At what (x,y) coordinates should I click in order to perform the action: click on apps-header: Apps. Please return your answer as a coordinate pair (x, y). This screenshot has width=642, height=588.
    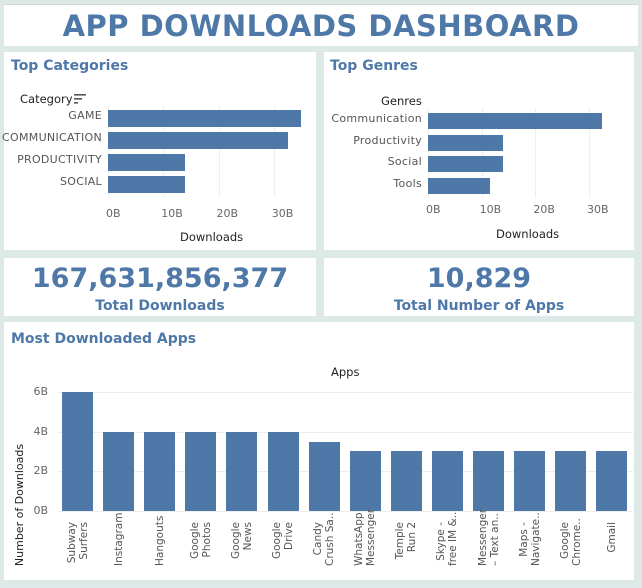
    Looking at the image, I should click on (345, 372).